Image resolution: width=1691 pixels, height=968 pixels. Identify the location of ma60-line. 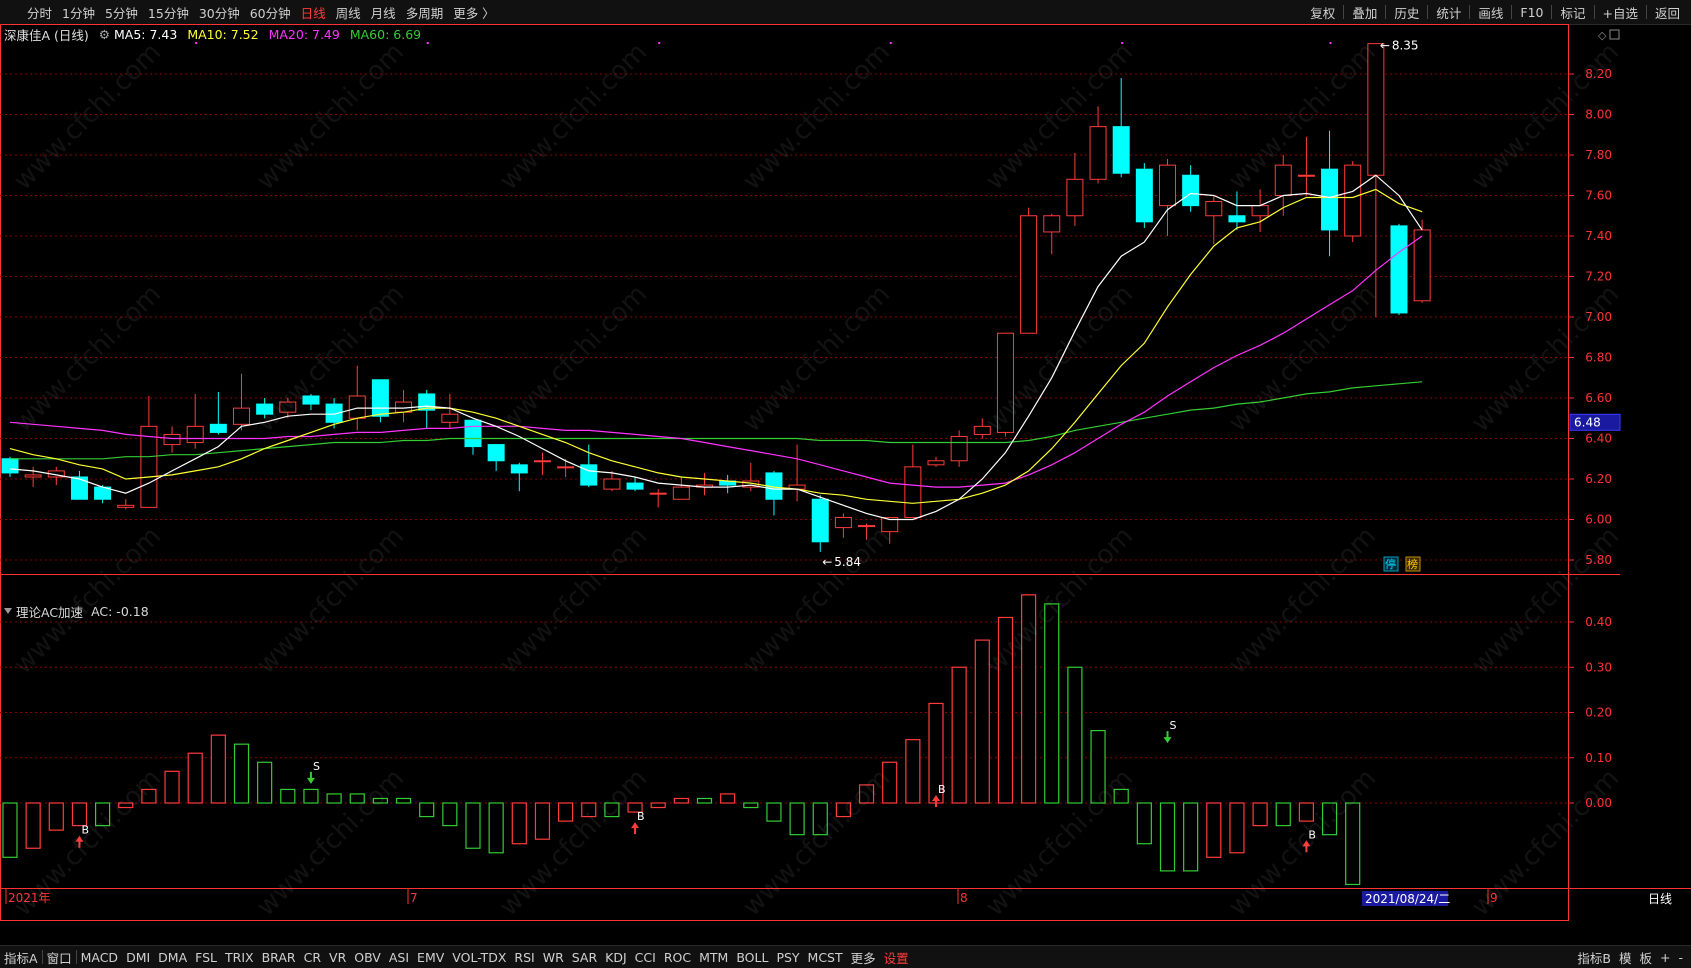
(716, 420).